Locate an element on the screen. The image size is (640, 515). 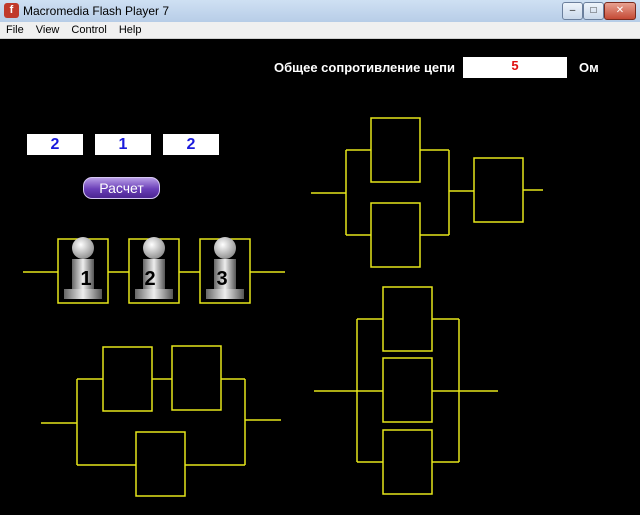
bulb-number: 1 is located at coordinates (85, 279).